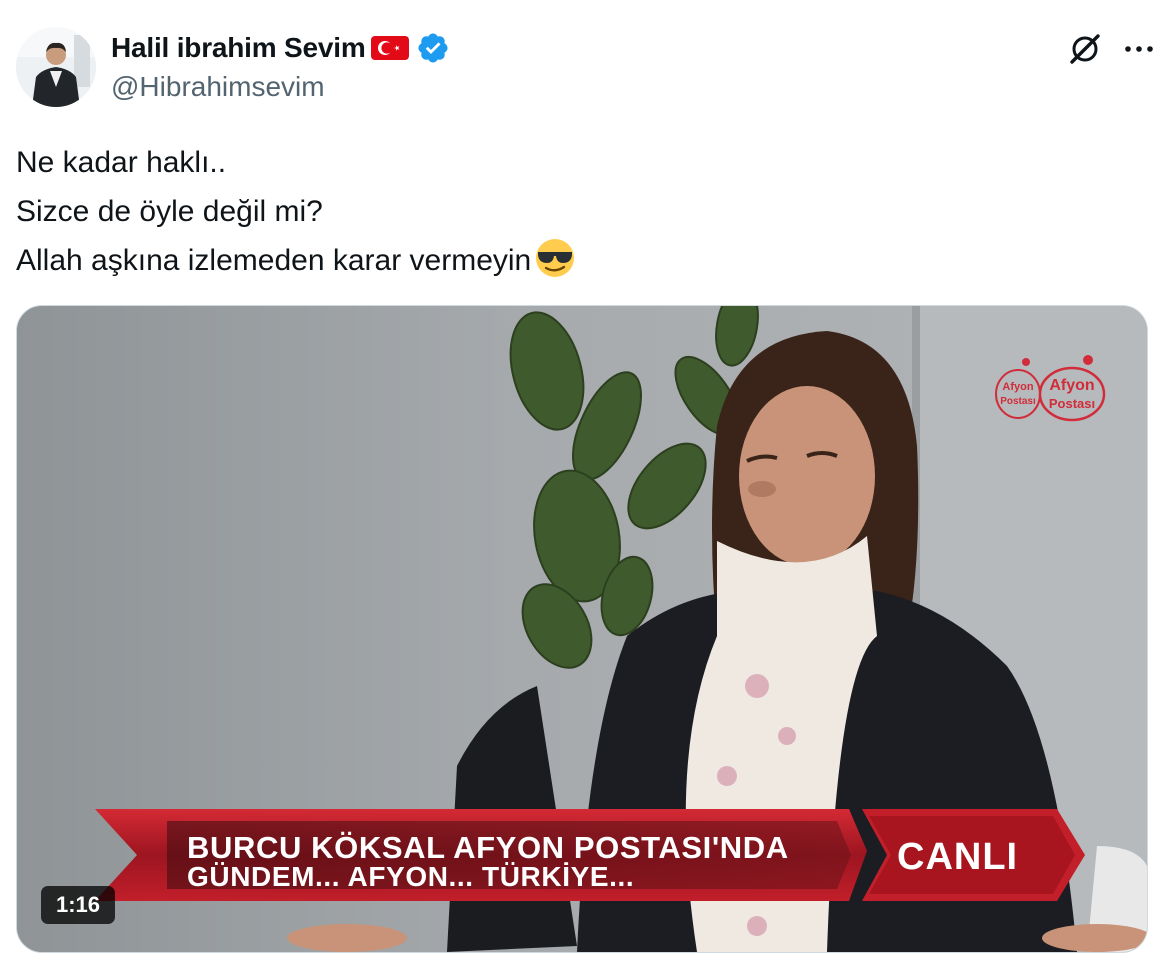 This screenshot has width=1176, height=972. What do you see at coordinates (121, 162) in the screenshot?
I see `tweet-line-1: Ne kadar haklı..` at bounding box center [121, 162].